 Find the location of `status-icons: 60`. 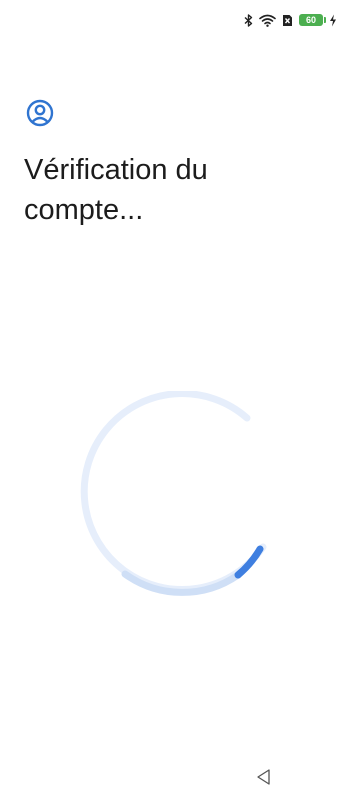

status-icons: 60 is located at coordinates (290, 20).